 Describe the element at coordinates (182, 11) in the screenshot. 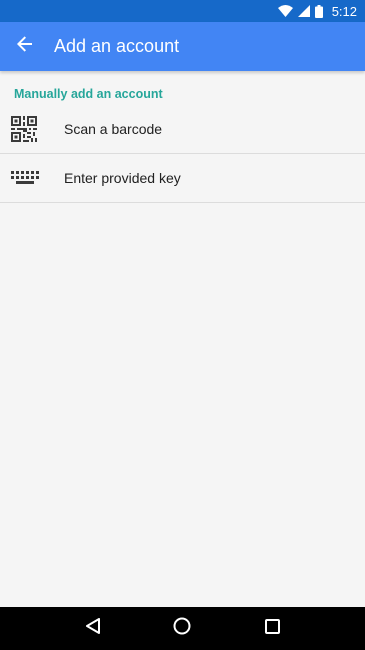

I see `status-bar: 5:12` at that location.